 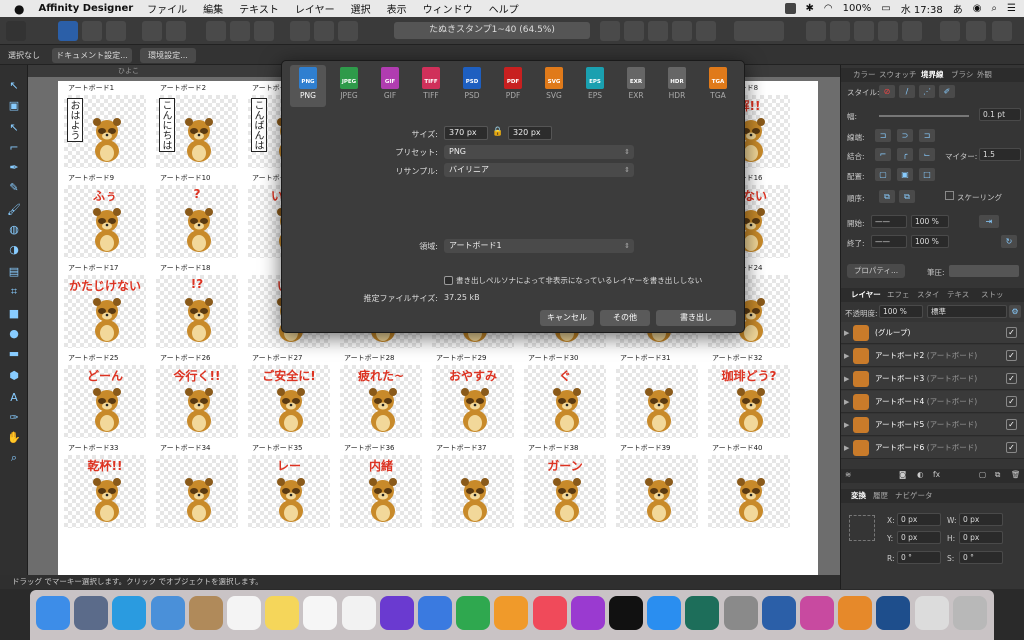 What do you see at coordinates (14, 354) in the screenshot?
I see `rounded-rect-tool-icon: ▬` at bounding box center [14, 354].